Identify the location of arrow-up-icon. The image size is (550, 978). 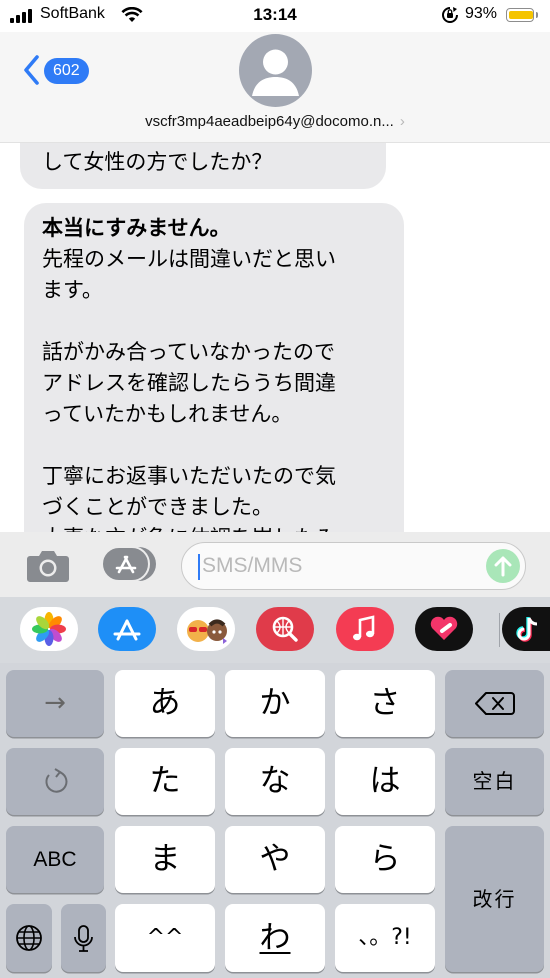
(503, 566).